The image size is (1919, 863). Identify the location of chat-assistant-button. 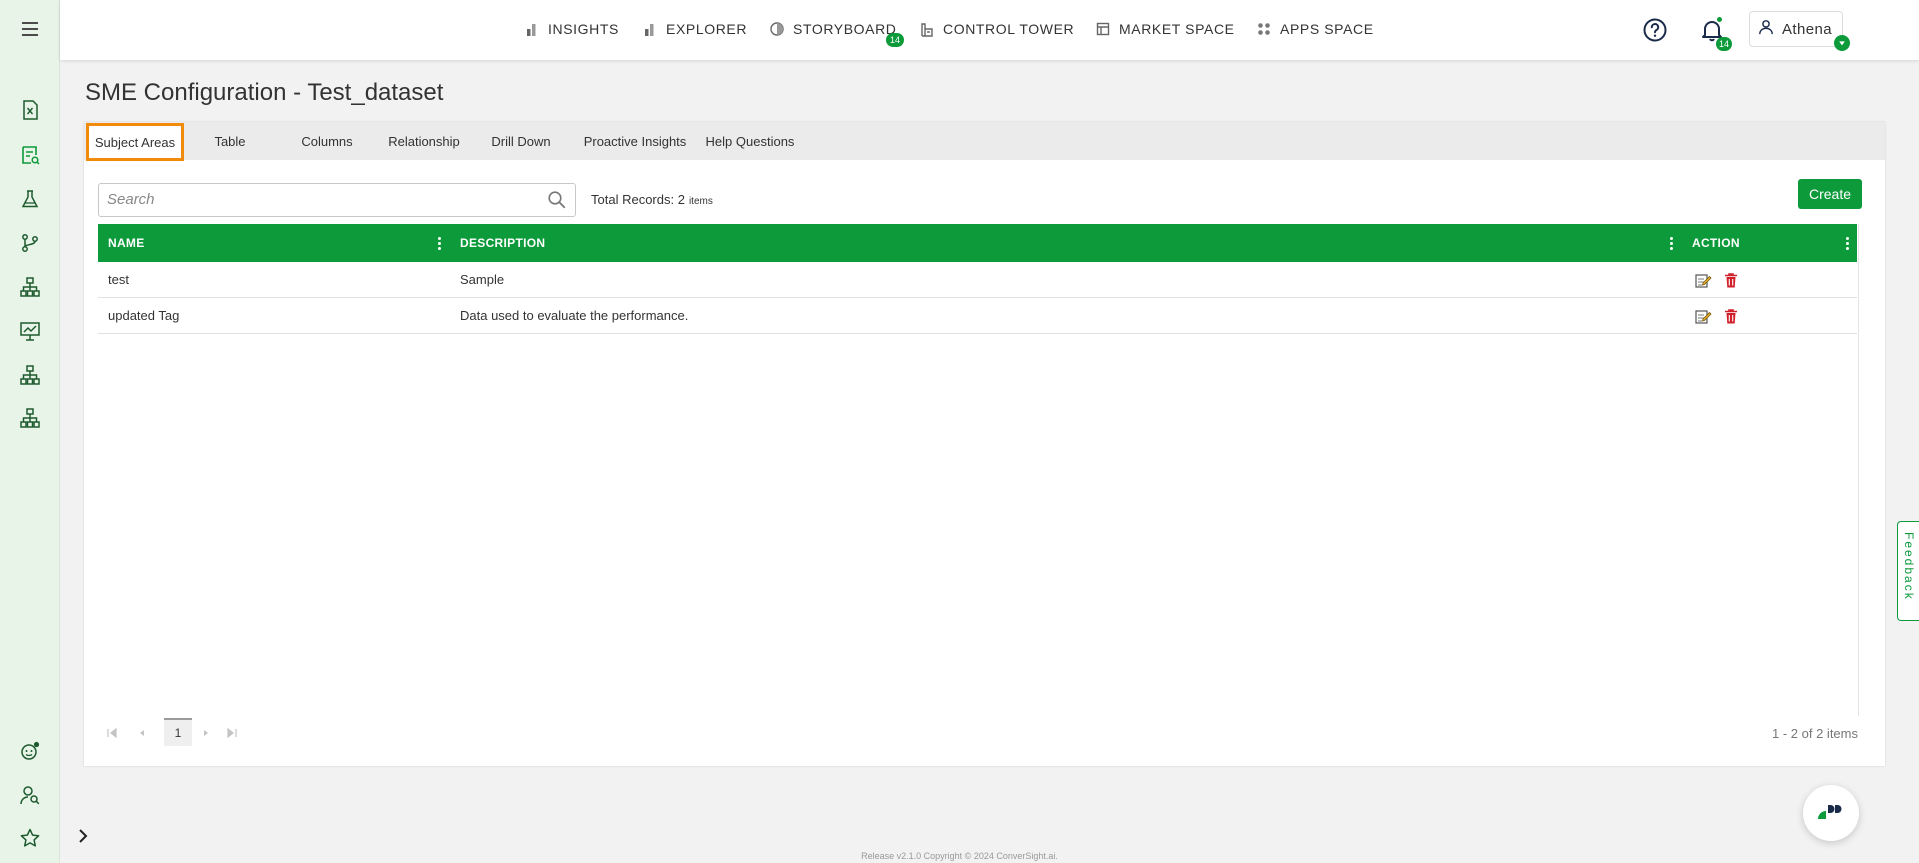
(1831, 813).